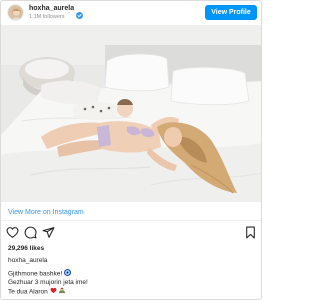 The width and height of the screenshot is (320, 300). I want to click on heart-outline-icon, so click(12, 232).